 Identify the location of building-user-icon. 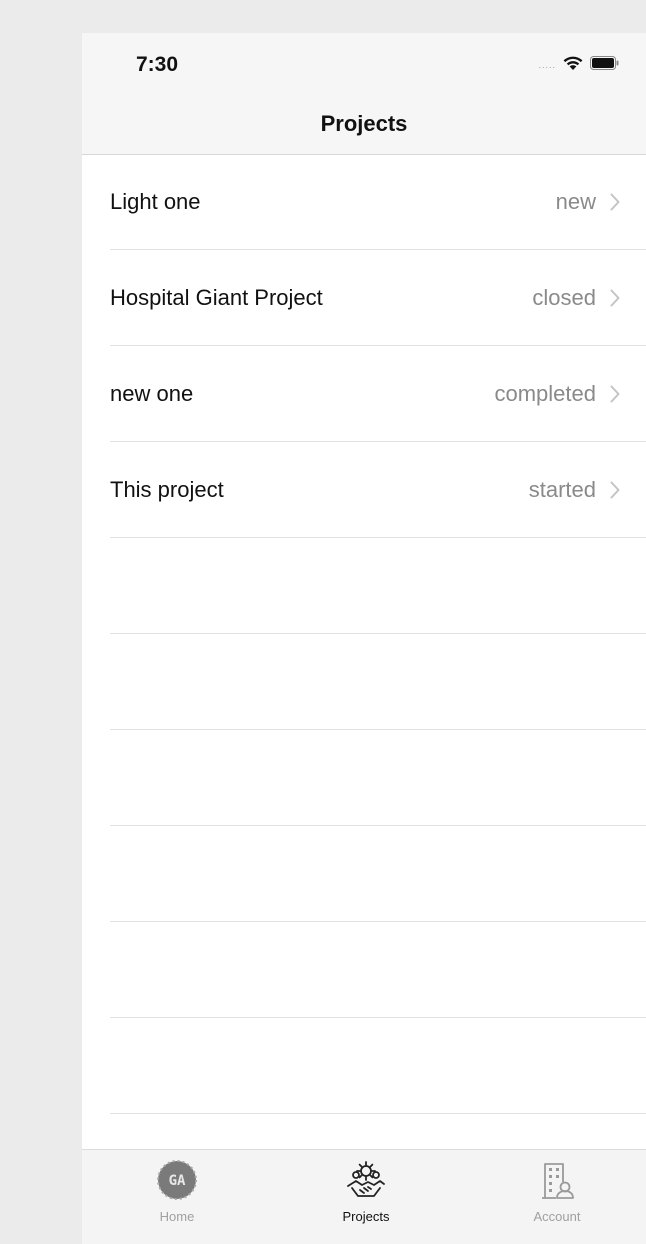
(557, 1182).